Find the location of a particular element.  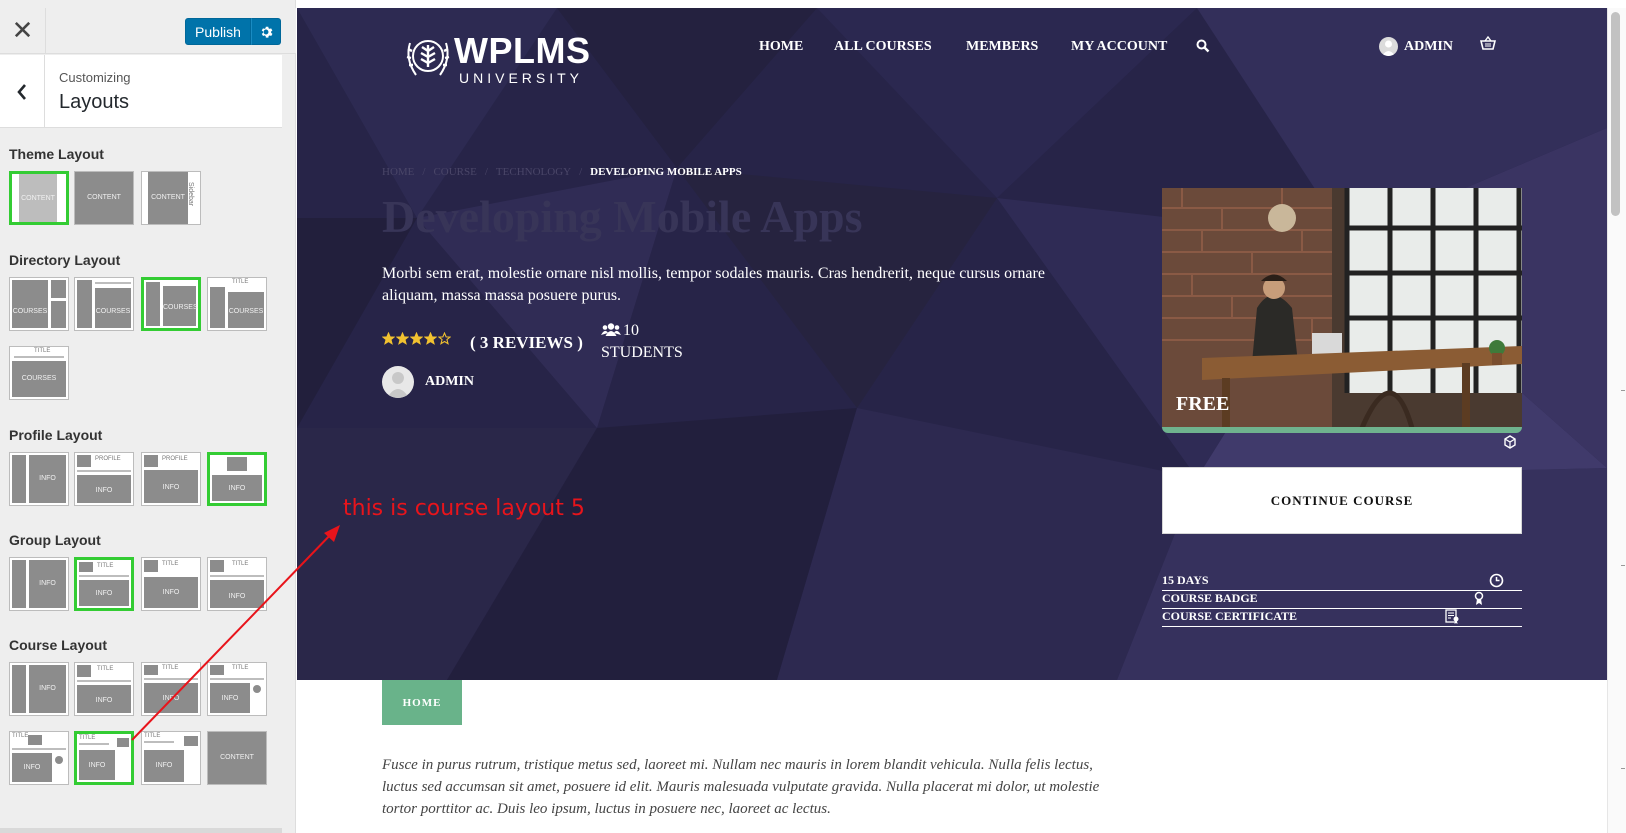

nav-my-account: MY ACCOUNT is located at coordinates (1119, 47).